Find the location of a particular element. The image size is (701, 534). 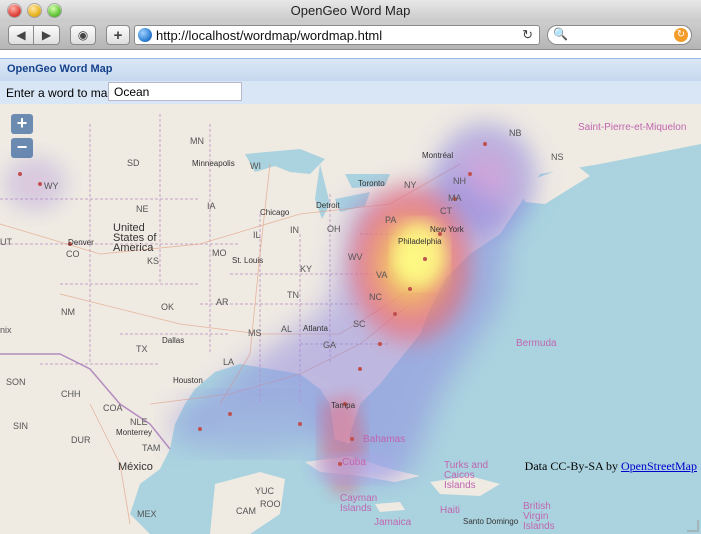

stop-button: ◉ is located at coordinates (83, 35).